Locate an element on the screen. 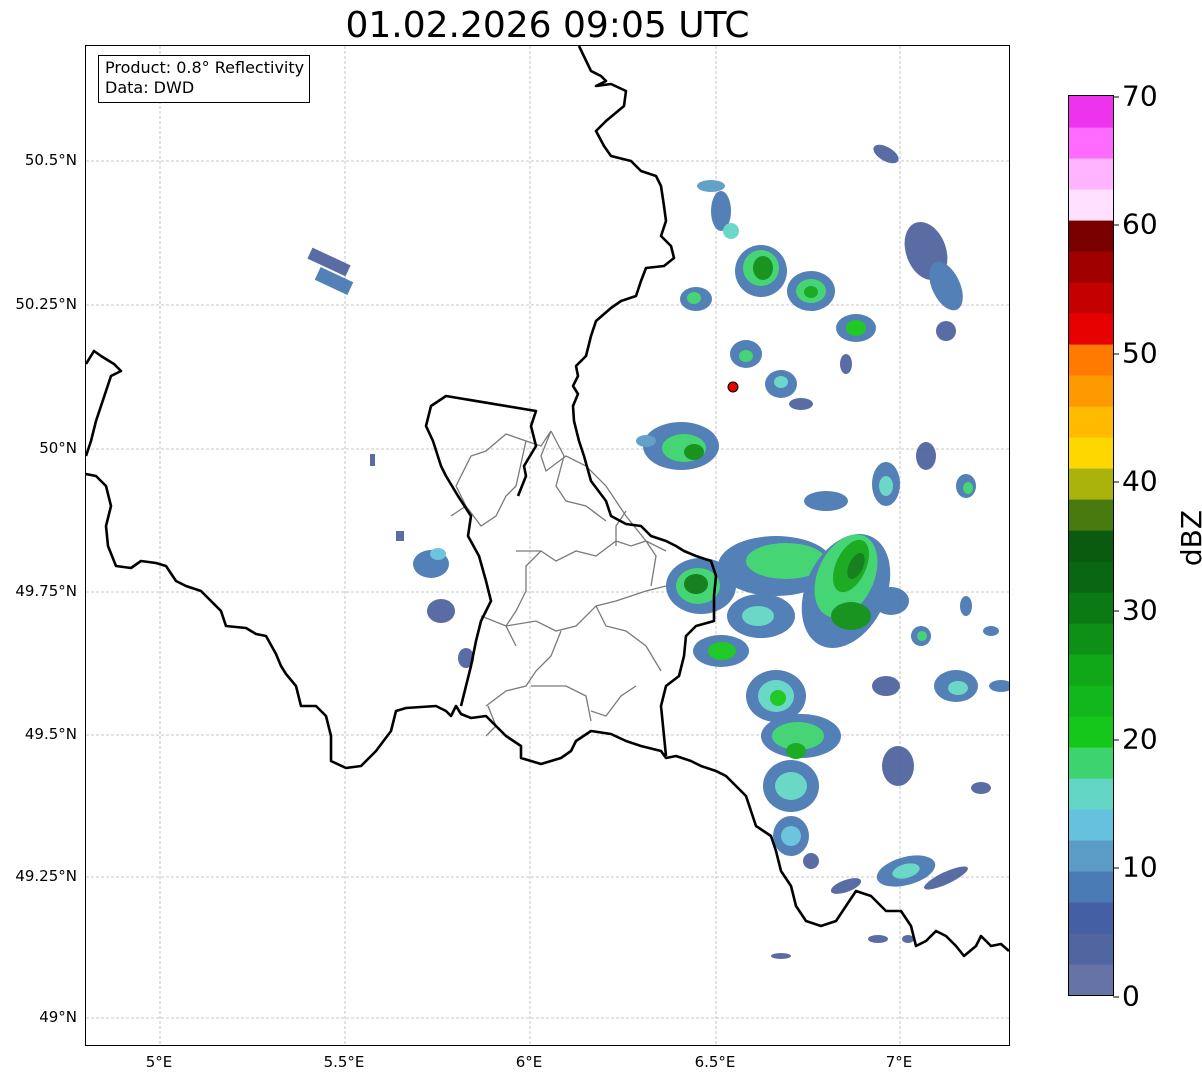 This screenshot has width=1202, height=1081. x-tick-label: 5°E is located at coordinates (159, 1062).